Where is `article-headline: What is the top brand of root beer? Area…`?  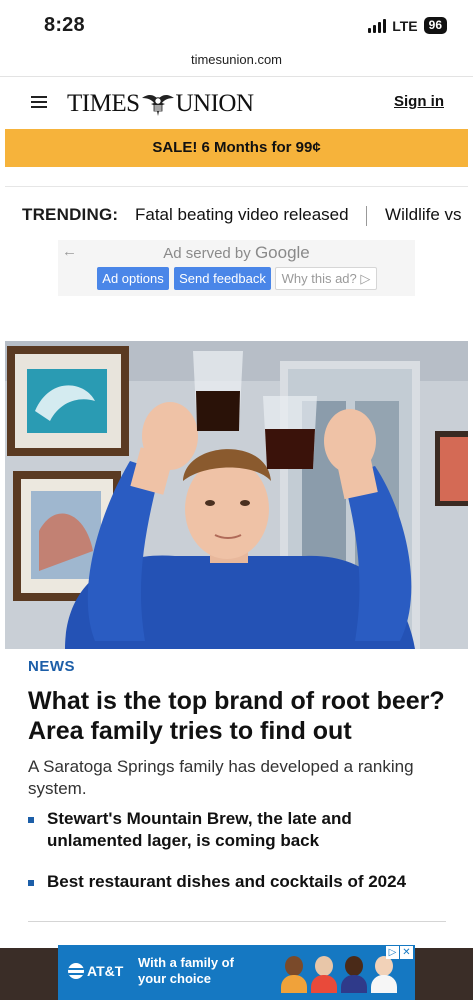
article-headline: What is the top brand of root beer? Area… is located at coordinates (240, 716).